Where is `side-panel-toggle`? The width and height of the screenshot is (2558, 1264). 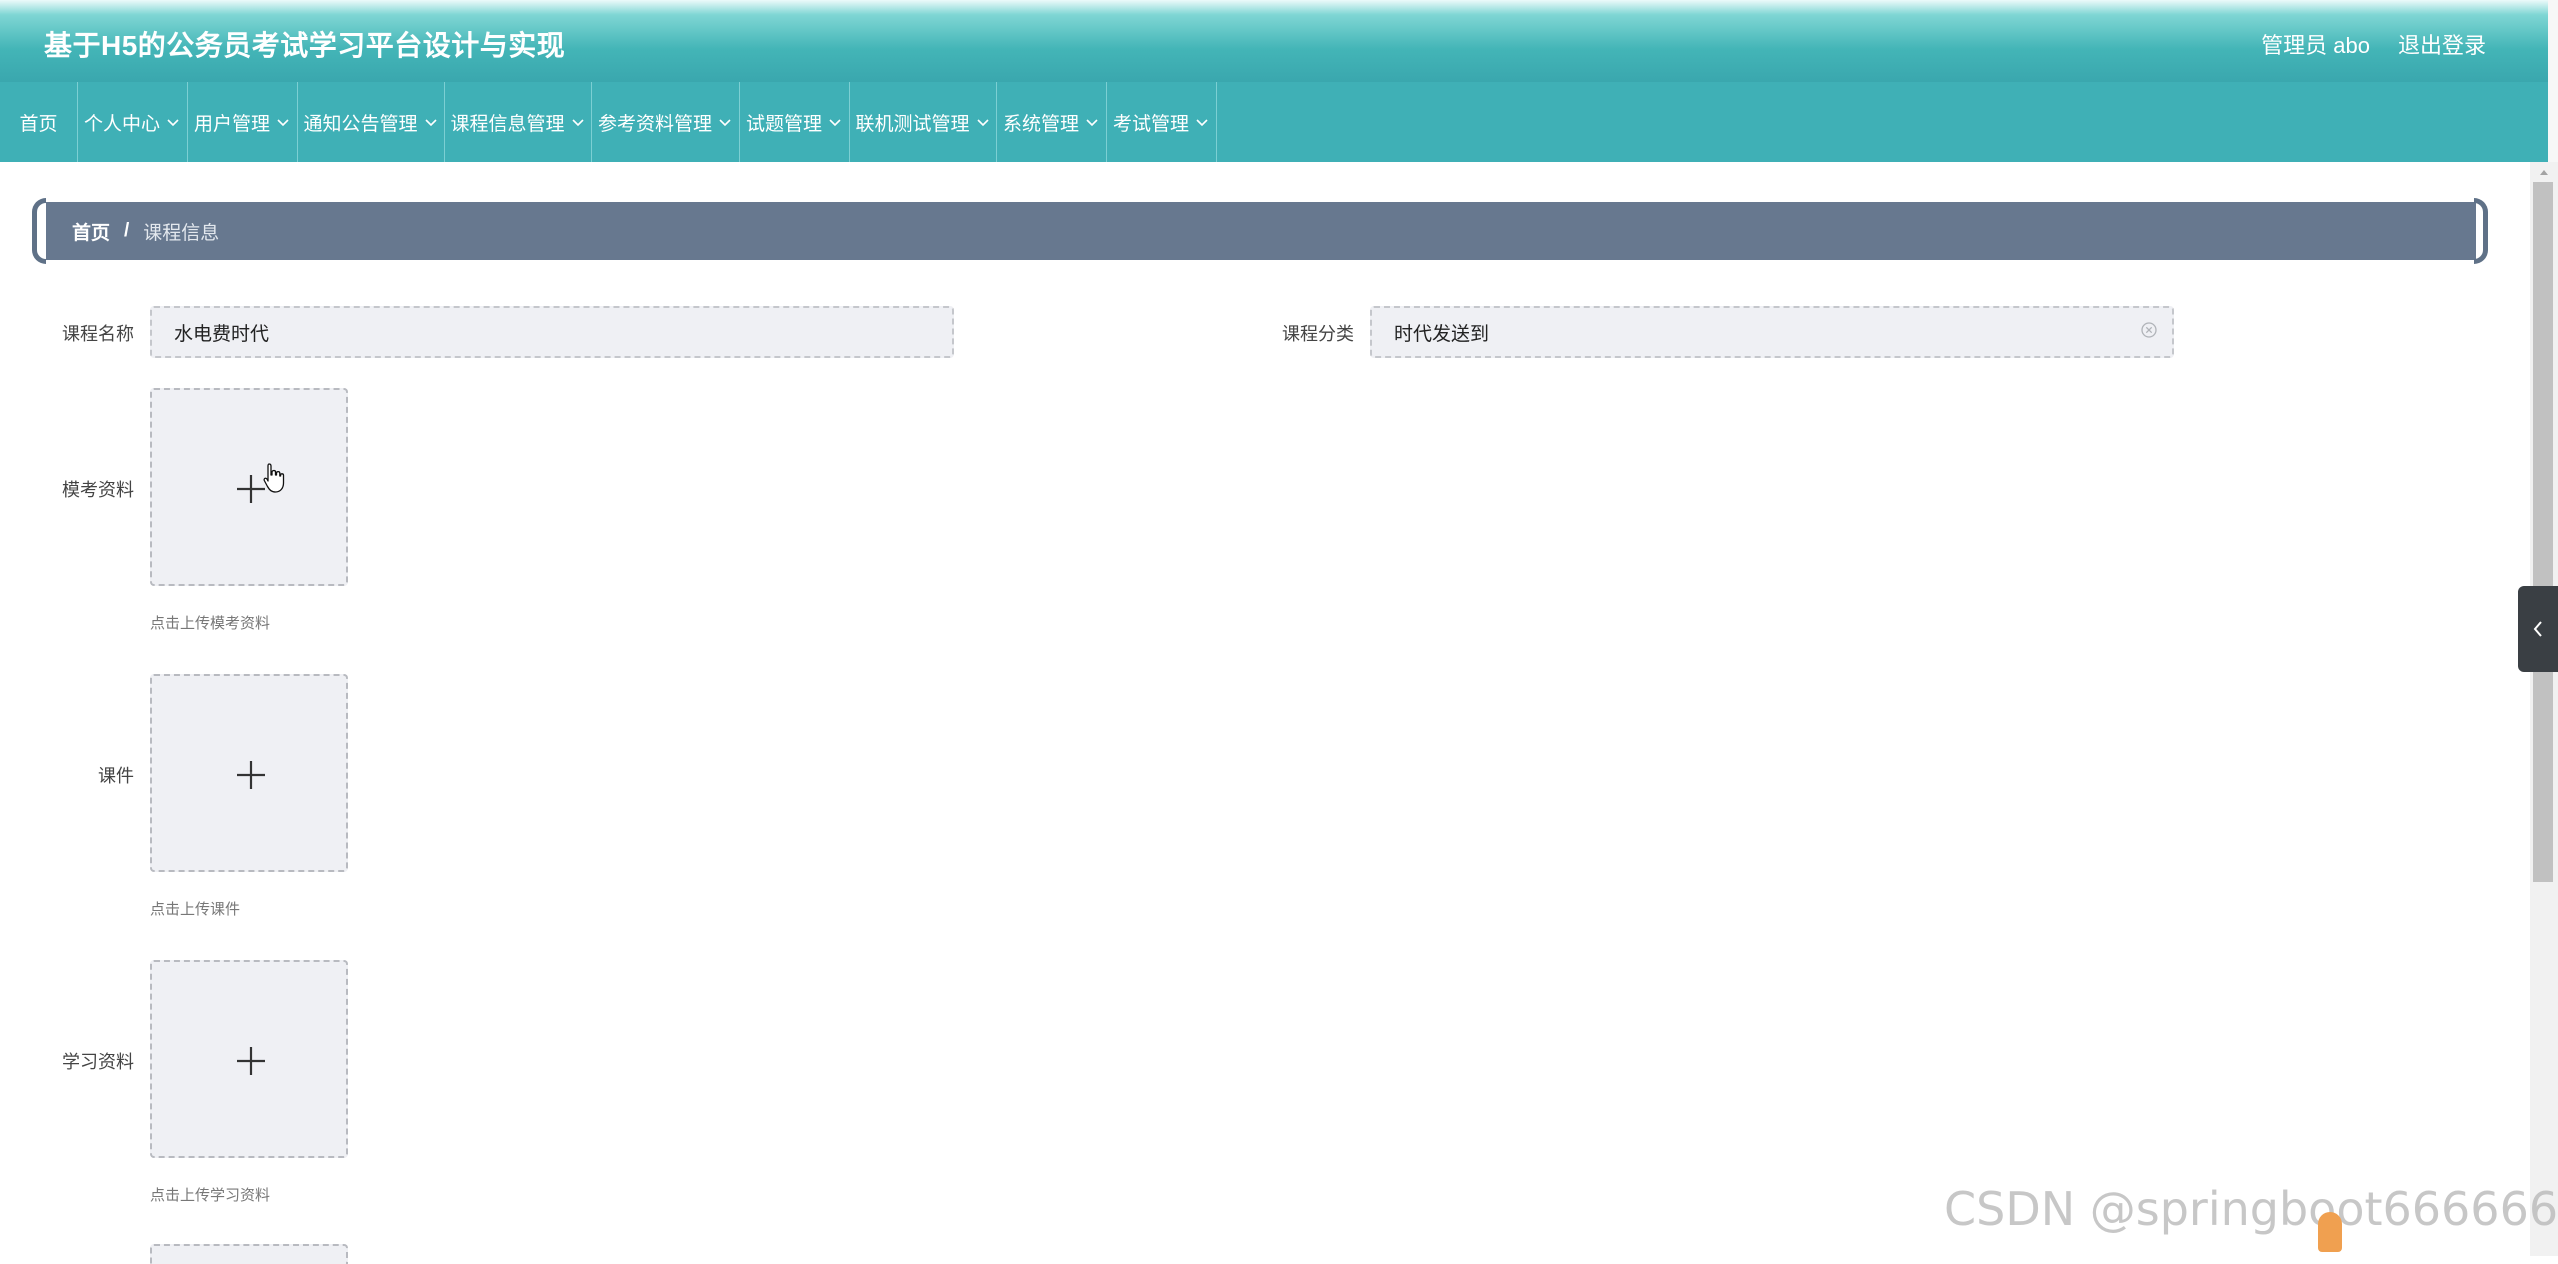
side-panel-toggle is located at coordinates (2538, 629).